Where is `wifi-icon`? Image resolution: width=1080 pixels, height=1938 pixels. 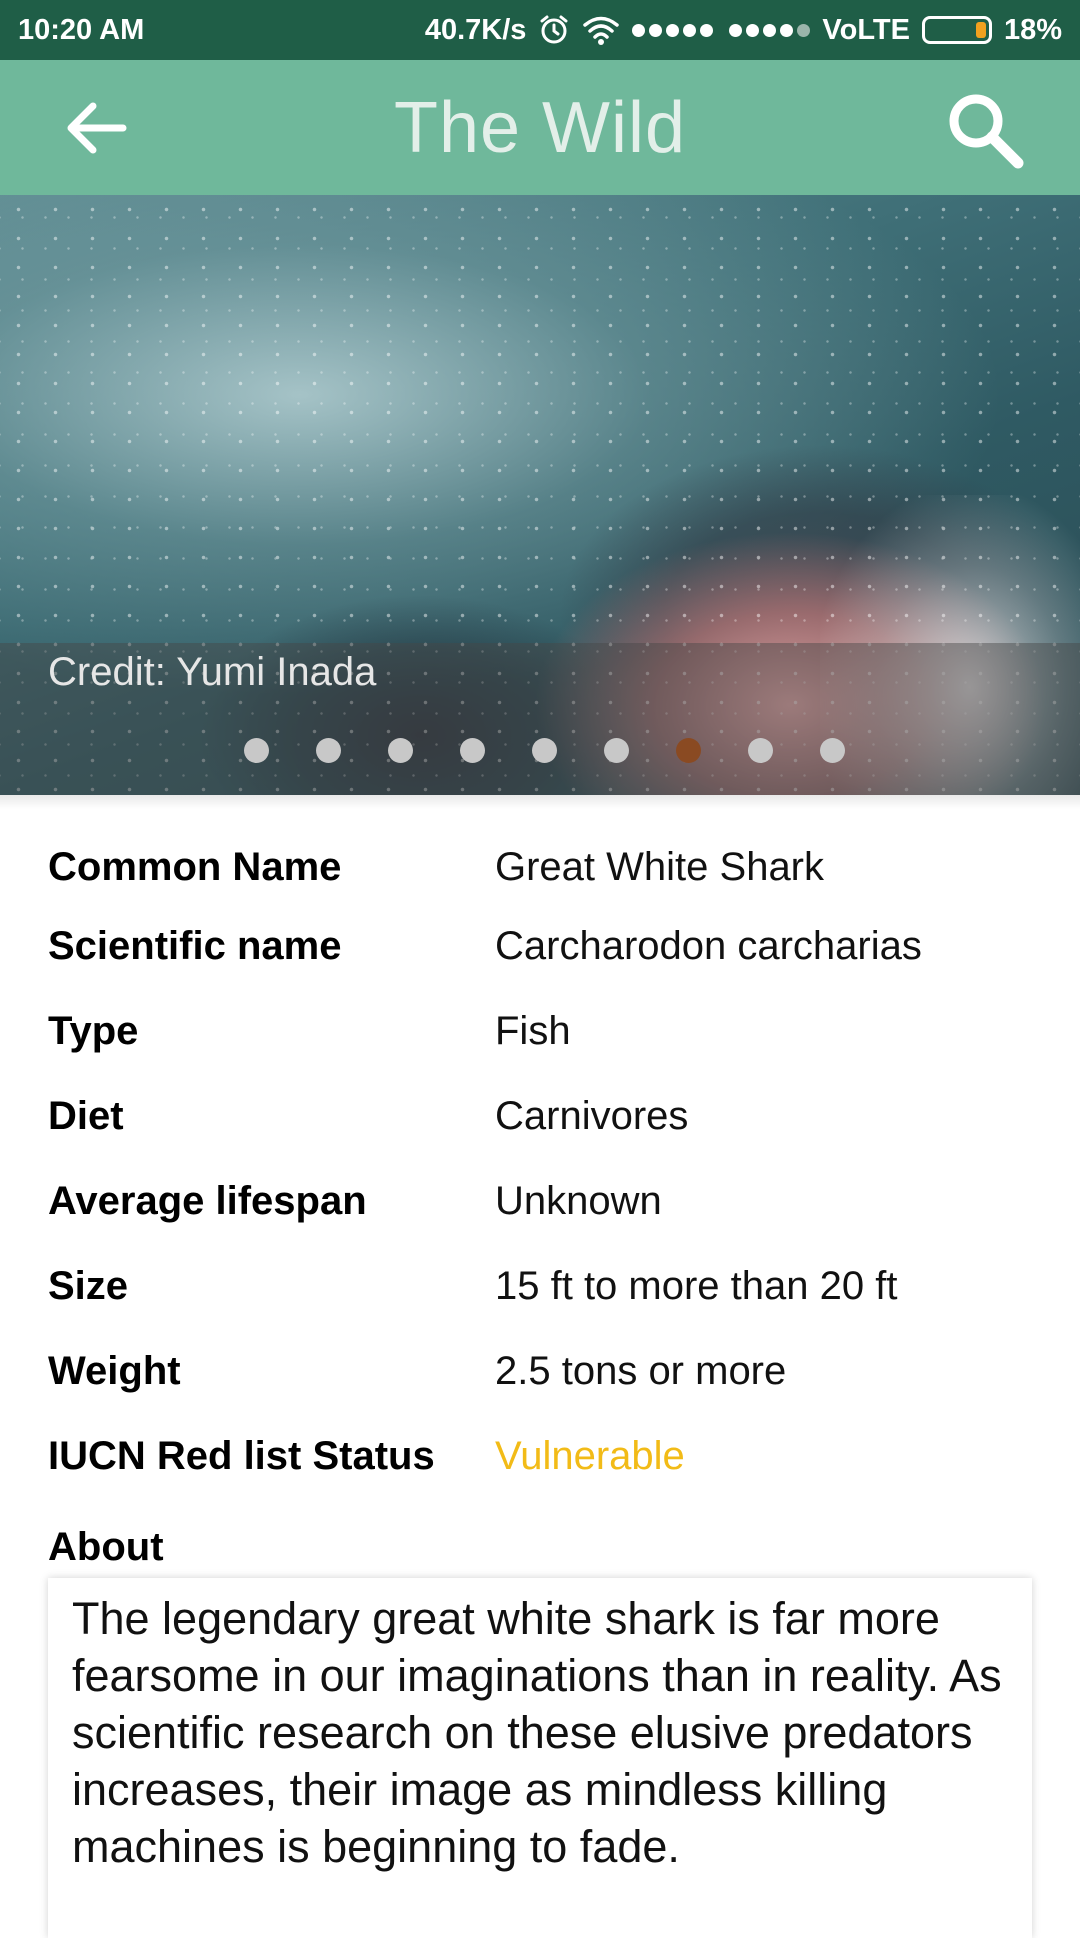 wifi-icon is located at coordinates (601, 30).